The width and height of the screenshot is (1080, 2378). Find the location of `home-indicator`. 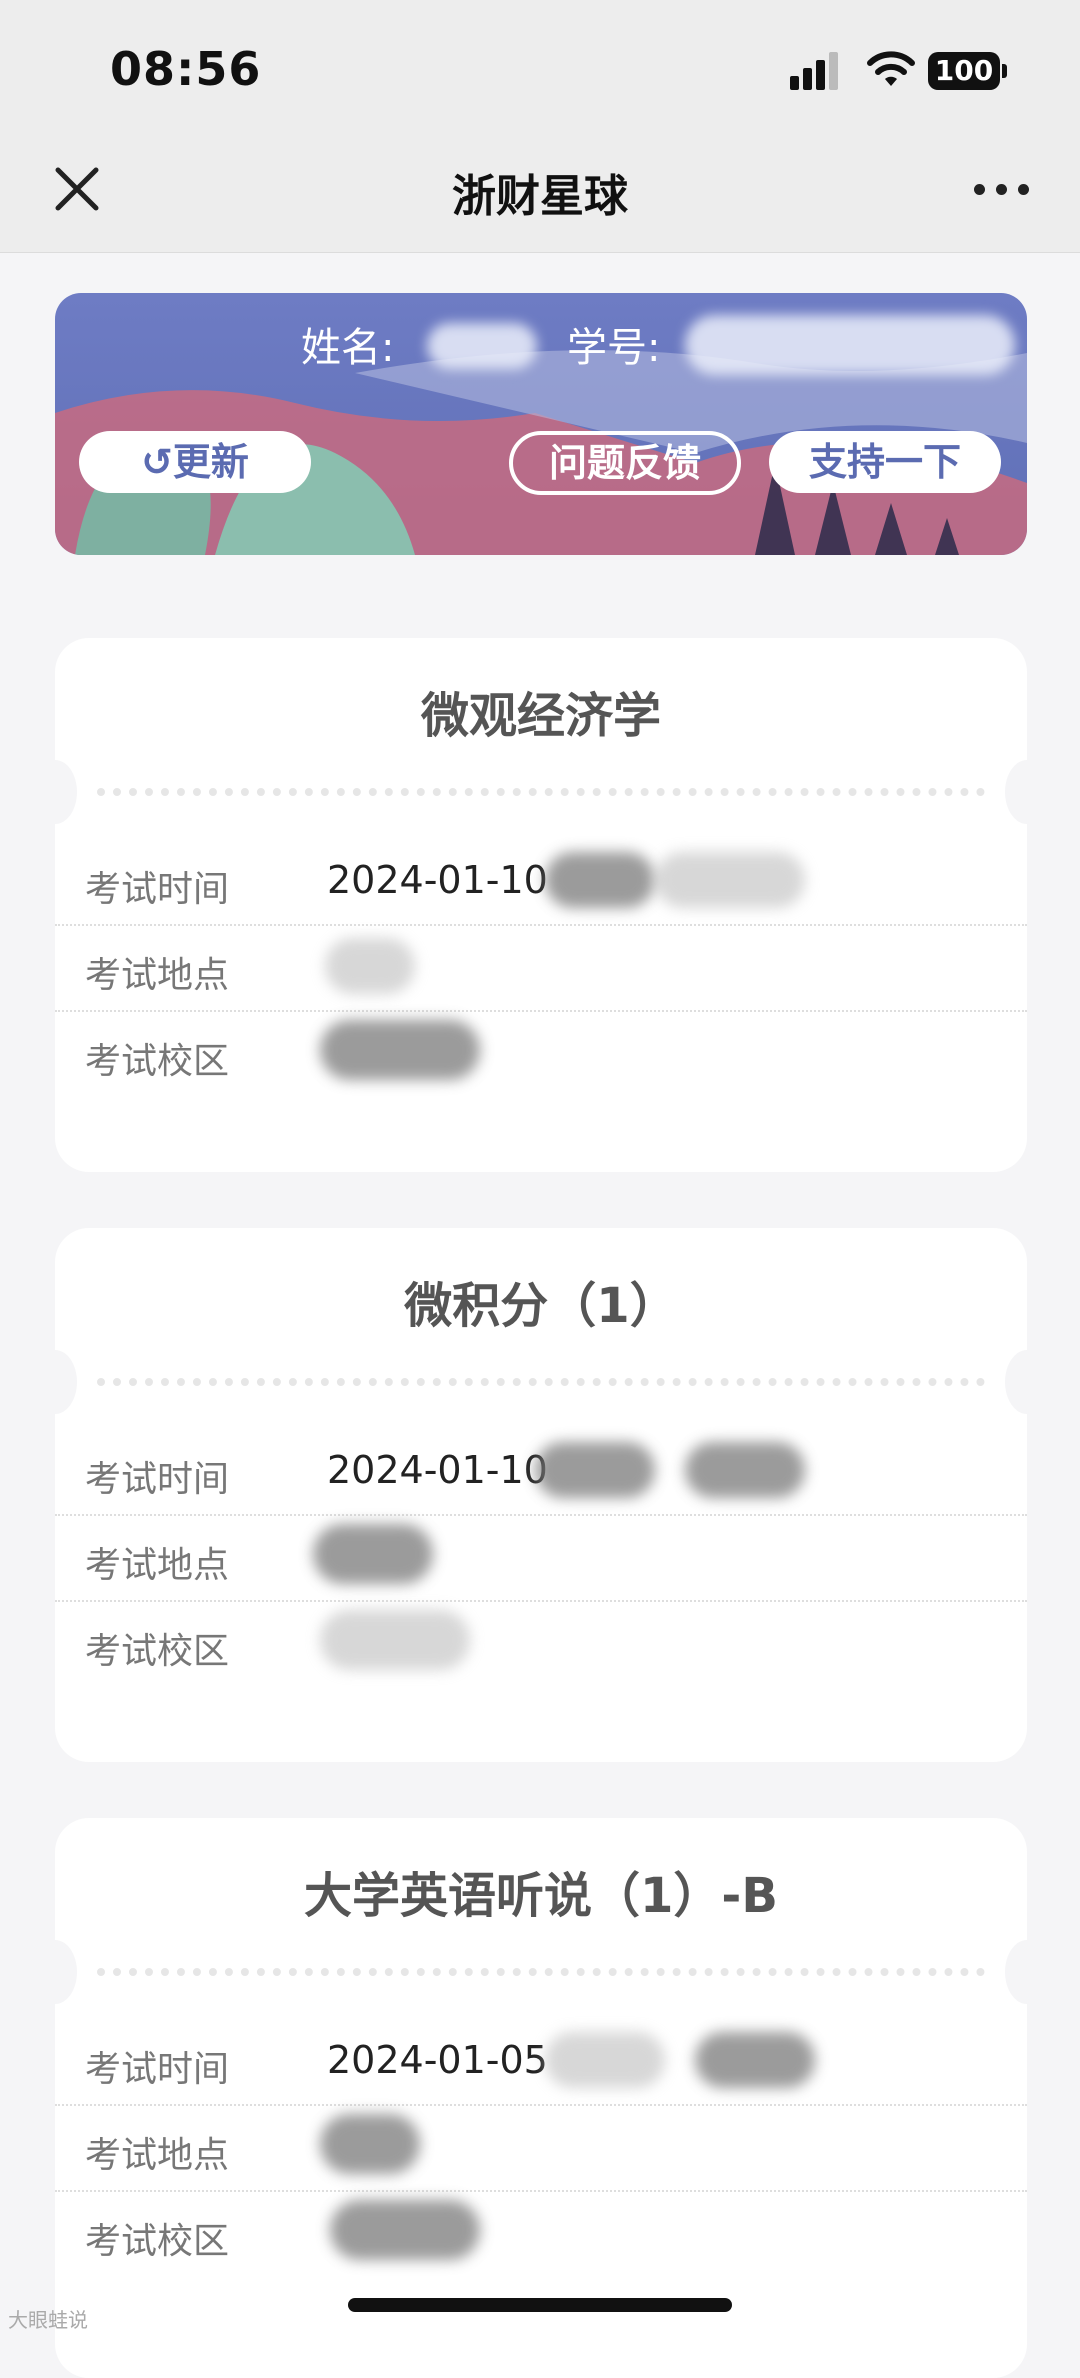

home-indicator is located at coordinates (540, 2305).